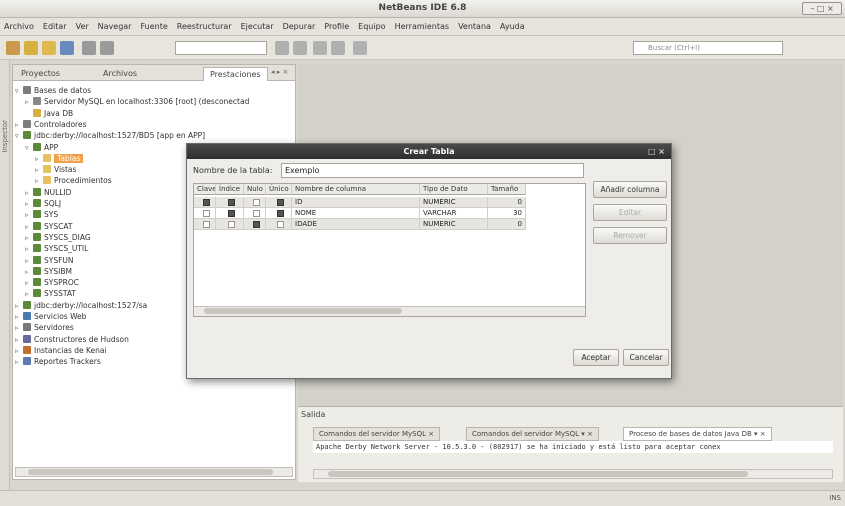  Describe the element at coordinates (205, 189) in the screenshot. I see `column-header: Clave` at that location.